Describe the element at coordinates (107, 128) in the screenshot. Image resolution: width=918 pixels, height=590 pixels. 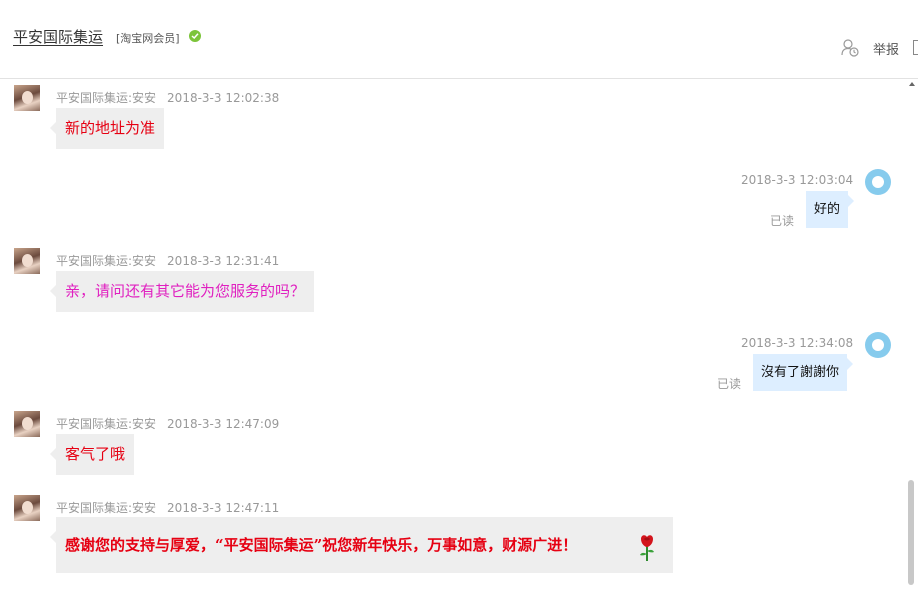
I see `message-bubble: 新的地址为准` at that location.